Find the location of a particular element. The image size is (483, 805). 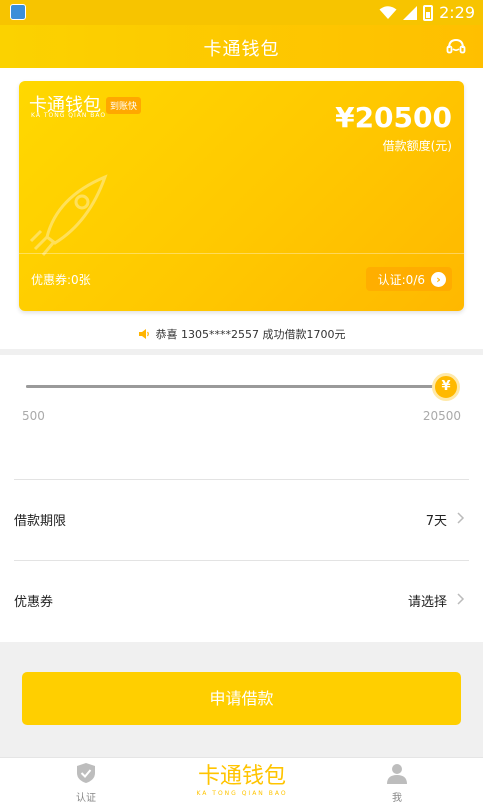

amount-slider-track is located at coordinates (236, 386).